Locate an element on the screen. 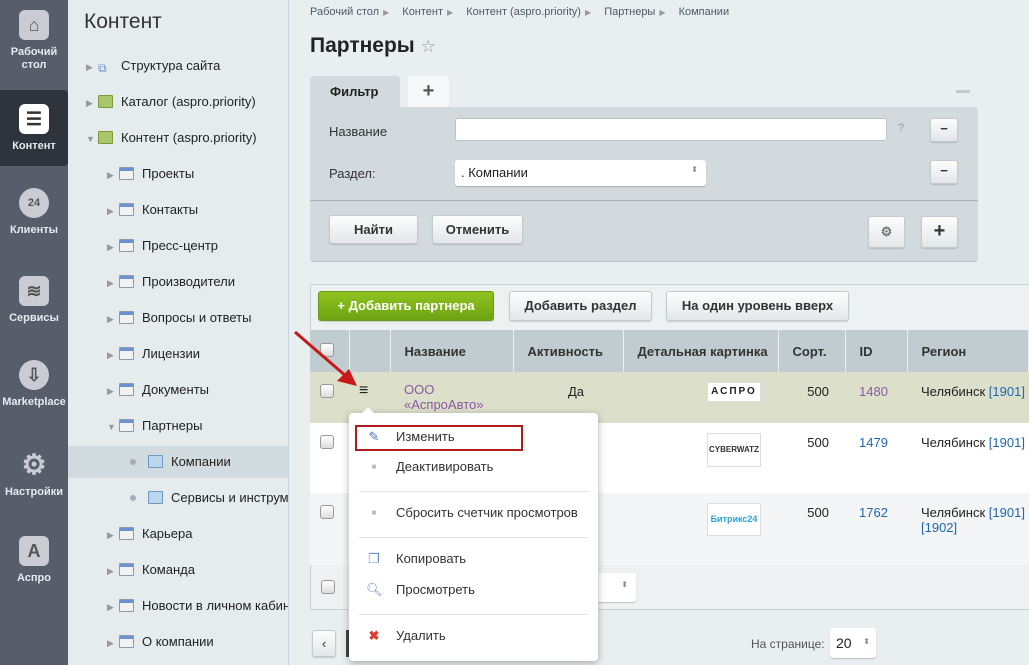 This screenshot has height=665, width=1029. remove-section-field-button: − is located at coordinates (944, 172).